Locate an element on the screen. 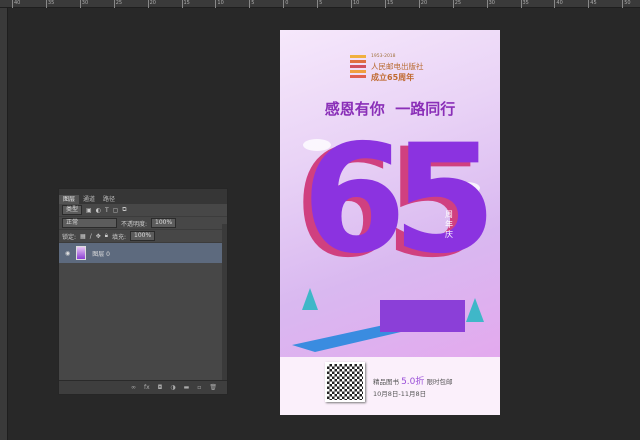 Image resolution: width=640 pixels, height=440 pixels. promo-discount: 5.0折 is located at coordinates (413, 382).